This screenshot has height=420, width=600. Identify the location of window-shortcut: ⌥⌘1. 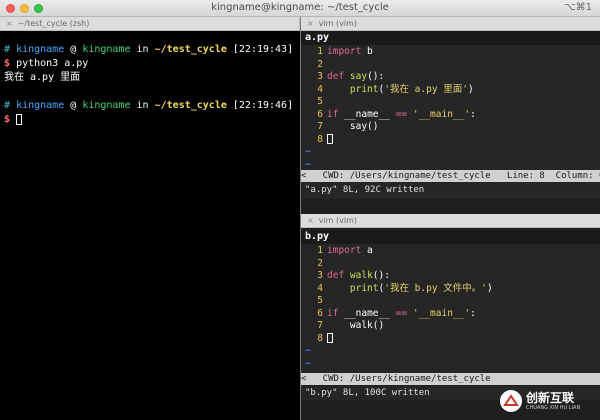
(578, 7).